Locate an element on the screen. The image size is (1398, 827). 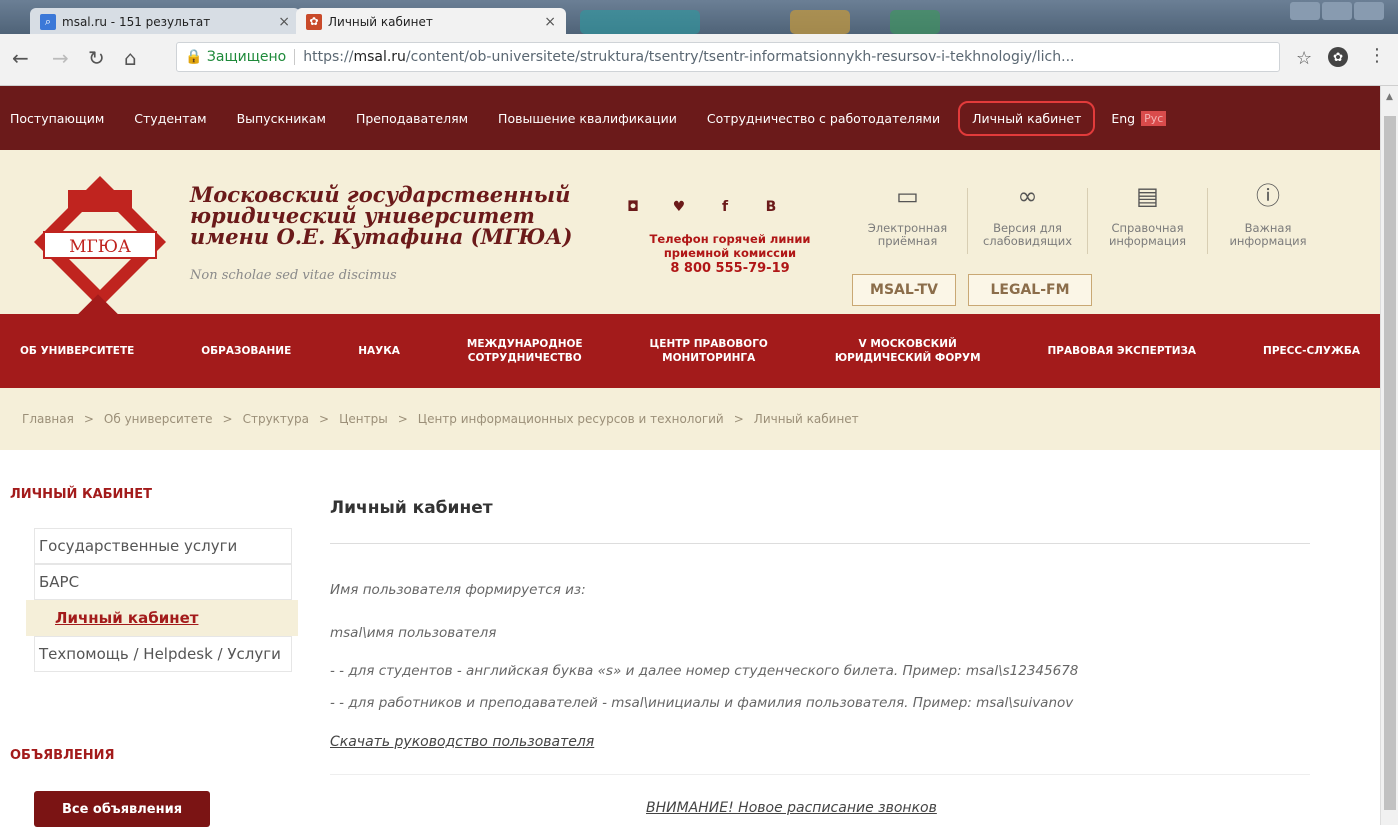
twitter-icon: ♥ is located at coordinates (679, 207).